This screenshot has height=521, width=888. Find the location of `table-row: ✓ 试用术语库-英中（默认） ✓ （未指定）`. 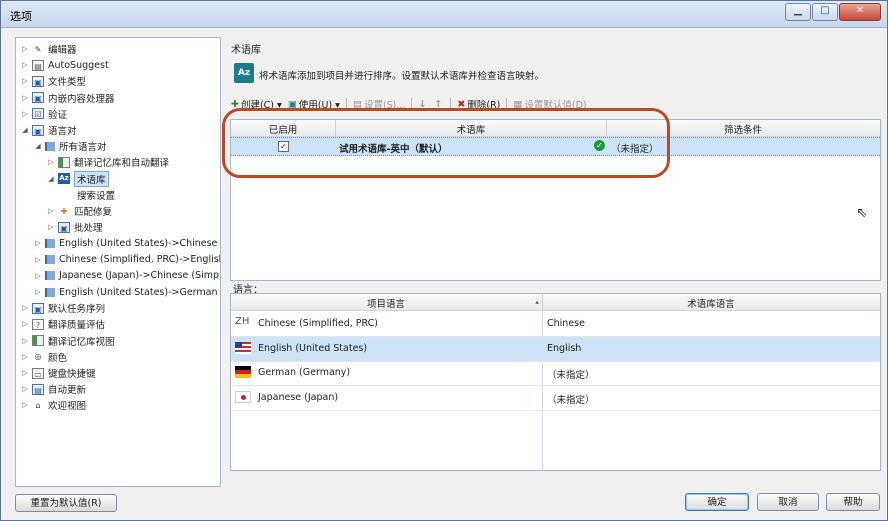

table-row: ✓ 试用术语库-英中（默认） ✓ （未指定） is located at coordinates (555, 146).